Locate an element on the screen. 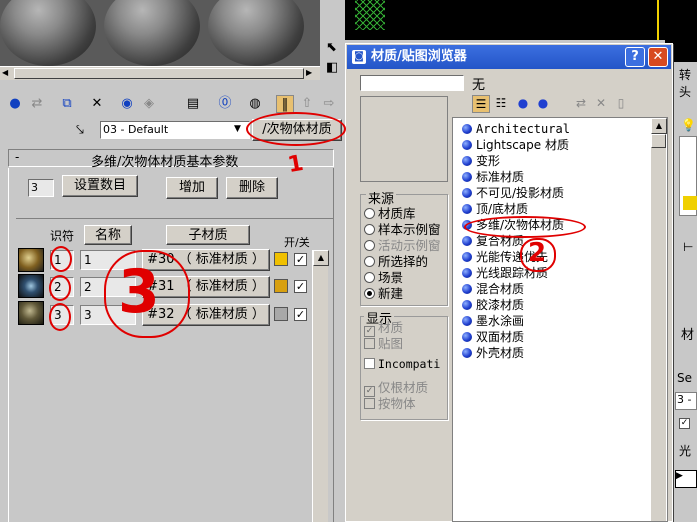  id-field-2: 2 is located at coordinates (62, 287).